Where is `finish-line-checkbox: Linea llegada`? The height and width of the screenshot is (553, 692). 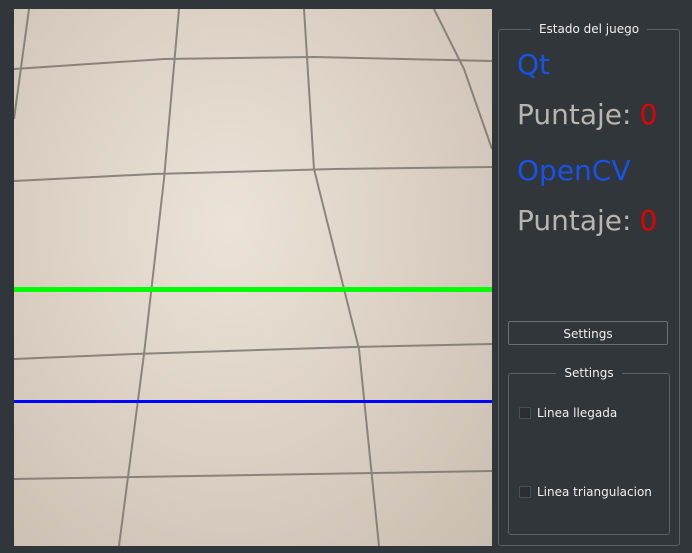
finish-line-checkbox: Linea llegada is located at coordinates (568, 413).